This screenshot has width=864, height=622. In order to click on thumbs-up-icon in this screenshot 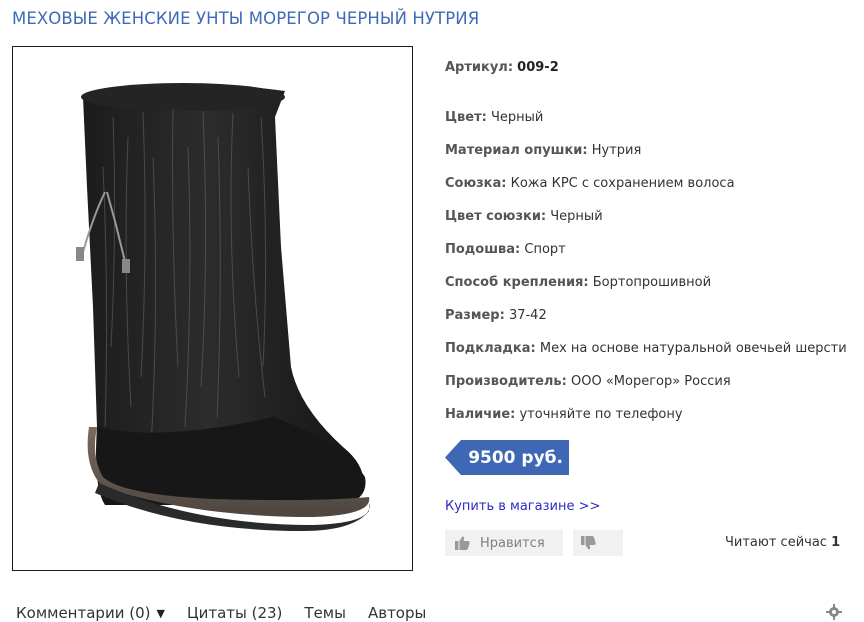, I will do `click(462, 543)`.